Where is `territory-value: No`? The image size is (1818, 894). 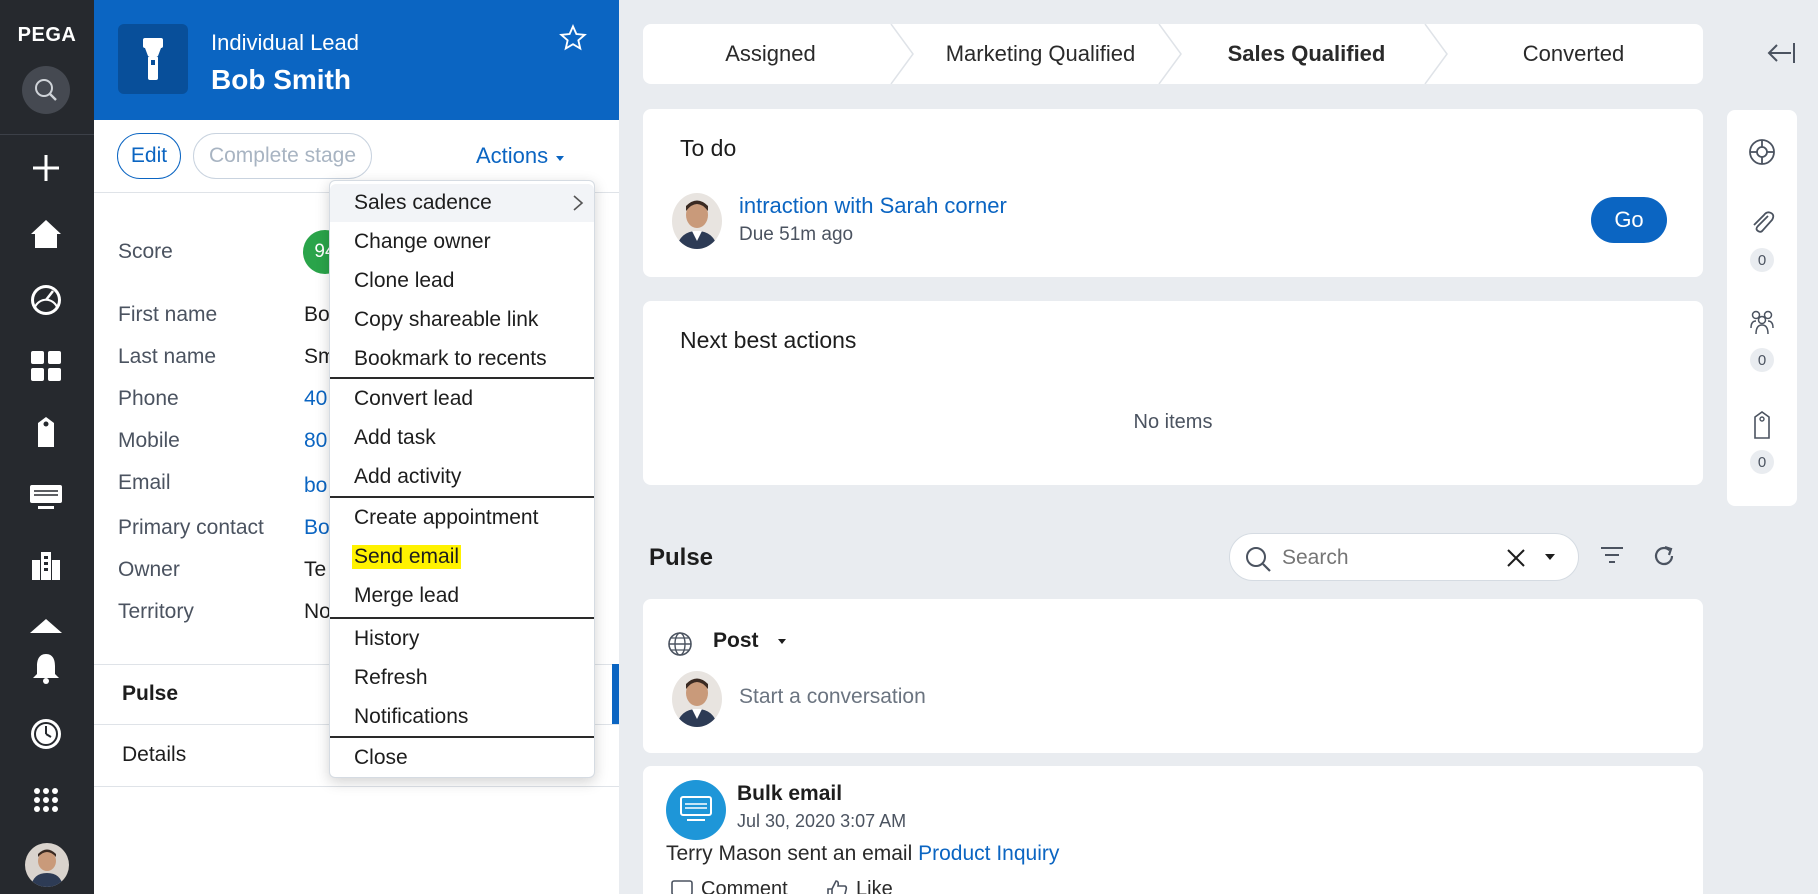 territory-value: No is located at coordinates (317, 611).